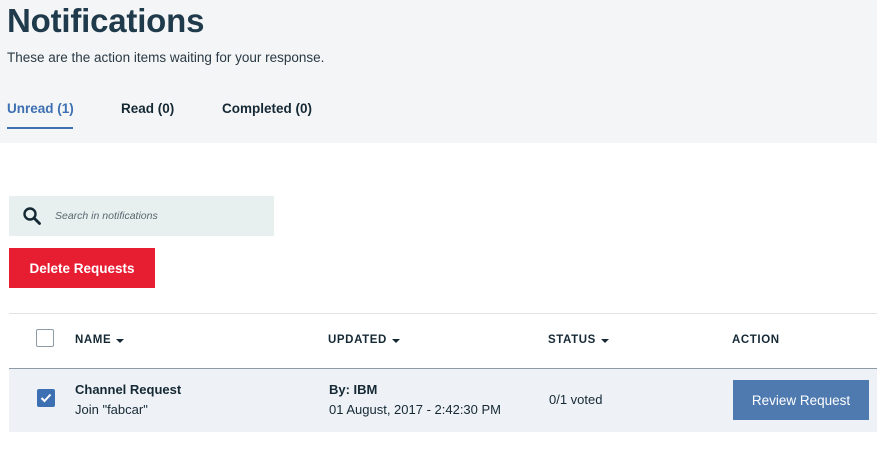  I want to click on column-header-name: NAME, so click(100, 340).